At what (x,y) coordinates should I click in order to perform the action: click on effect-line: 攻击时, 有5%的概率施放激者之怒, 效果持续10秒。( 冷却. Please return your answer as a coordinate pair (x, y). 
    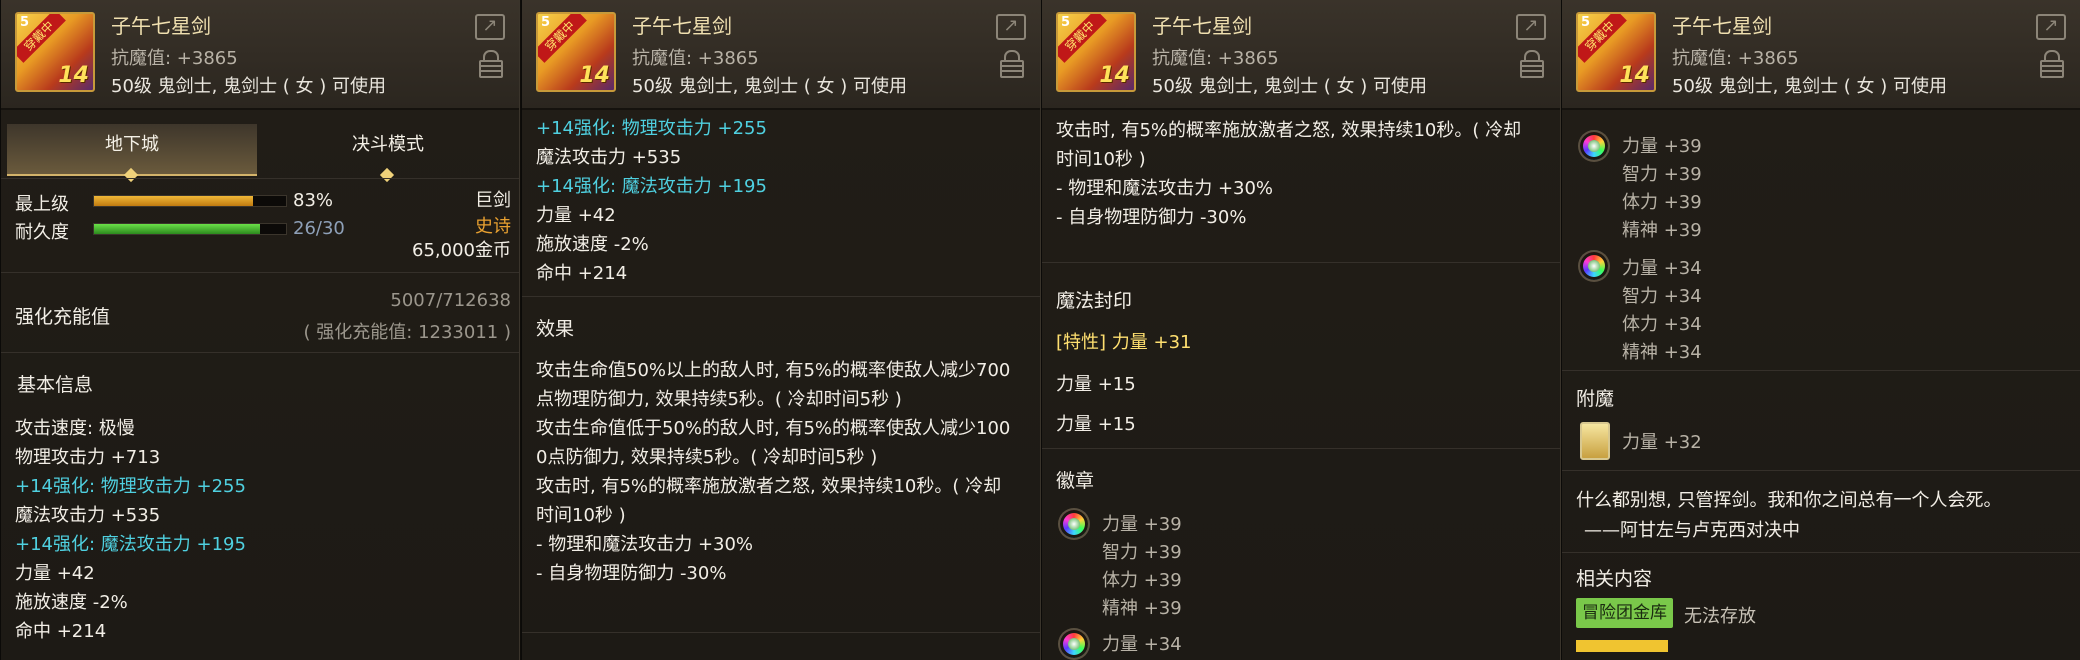
    Looking at the image, I should click on (769, 486).